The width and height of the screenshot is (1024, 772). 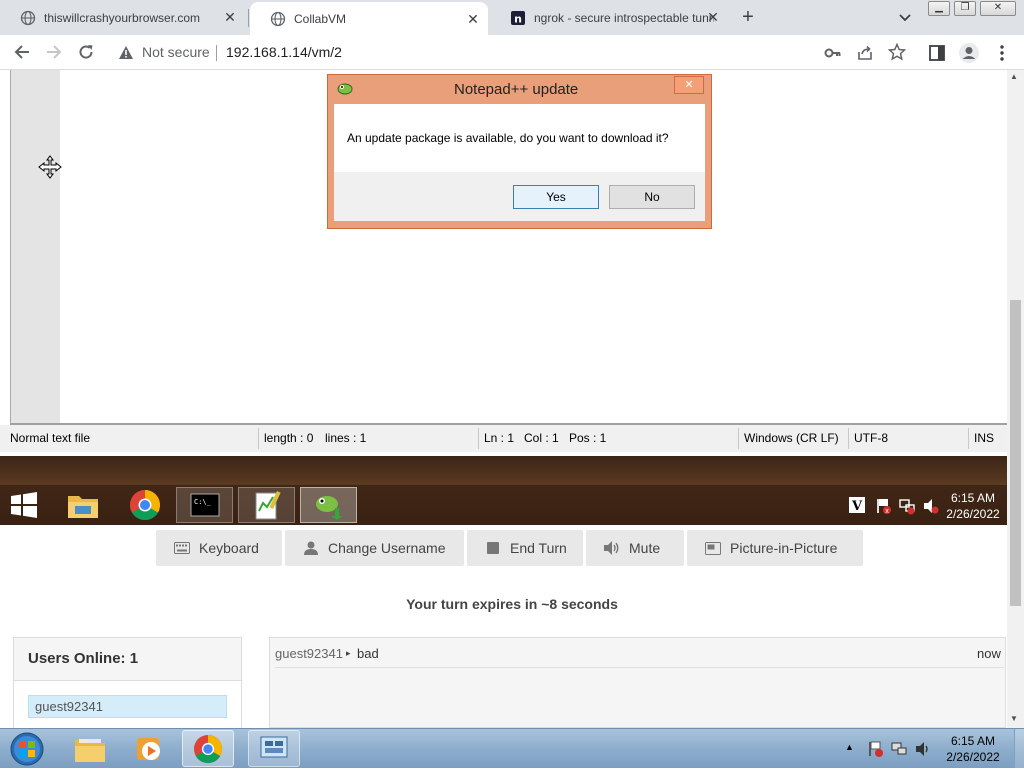 What do you see at coordinates (652, 197) in the screenshot?
I see `no-button: No` at bounding box center [652, 197].